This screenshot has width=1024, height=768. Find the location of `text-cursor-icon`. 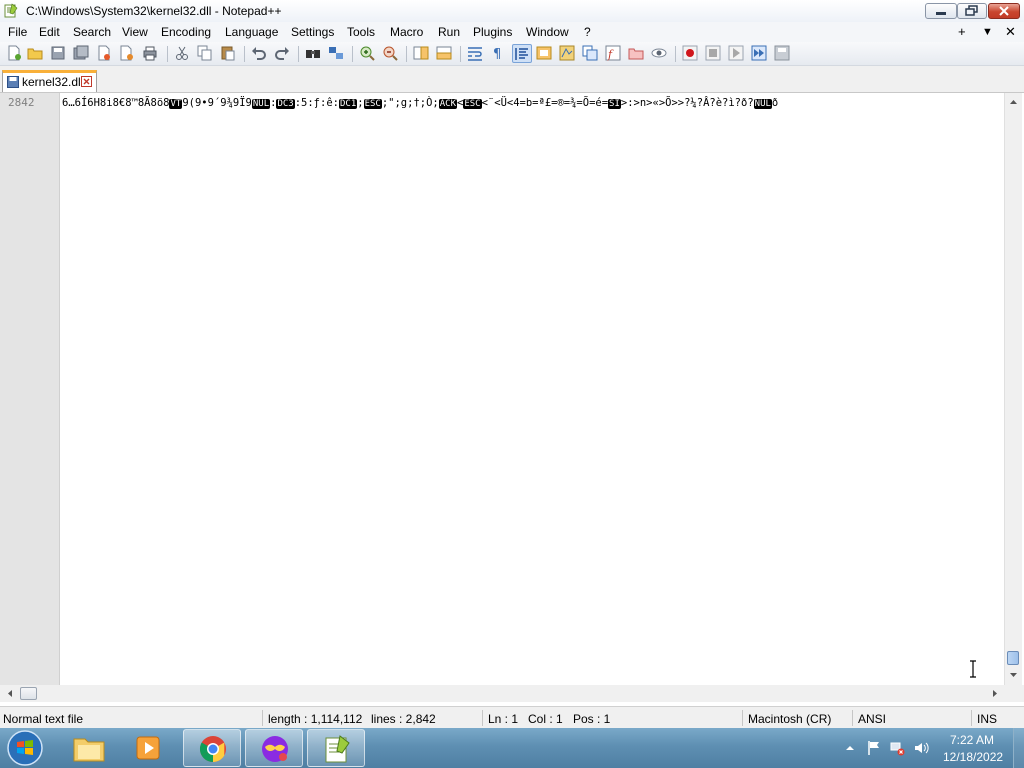

text-cursor-icon is located at coordinates (973, 669).